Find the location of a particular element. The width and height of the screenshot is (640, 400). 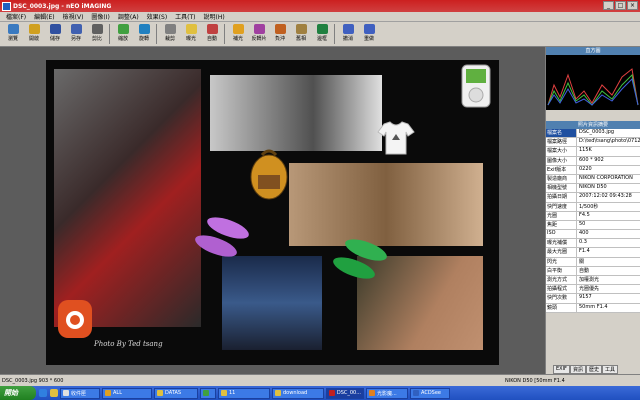

taskbar-task: 收件匣 is located at coordinates (80, 393).